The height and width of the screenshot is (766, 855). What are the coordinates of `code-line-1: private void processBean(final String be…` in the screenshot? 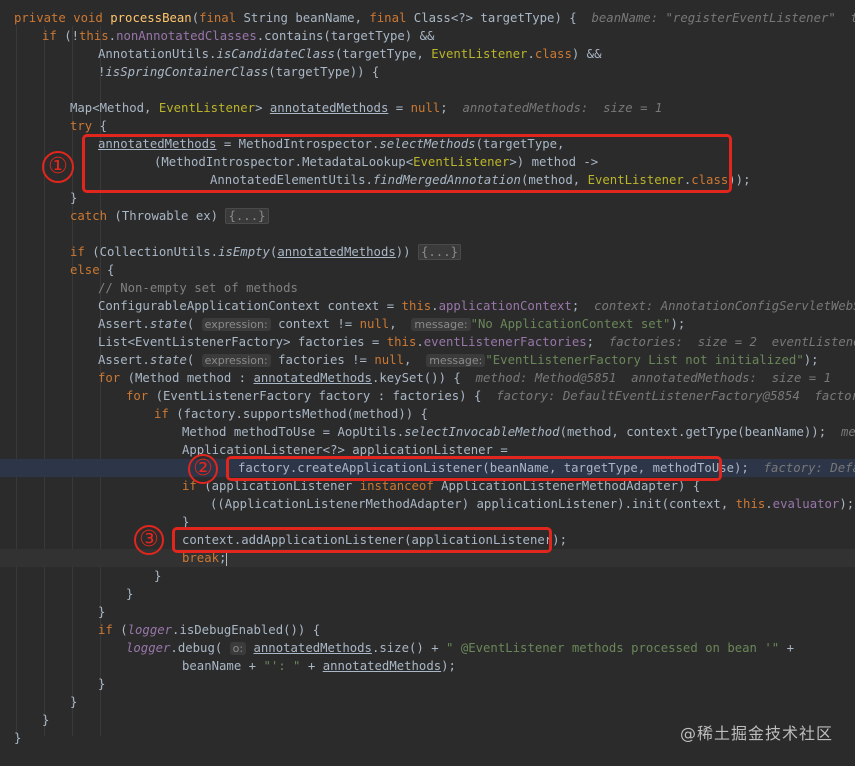 It's located at (427, 18).